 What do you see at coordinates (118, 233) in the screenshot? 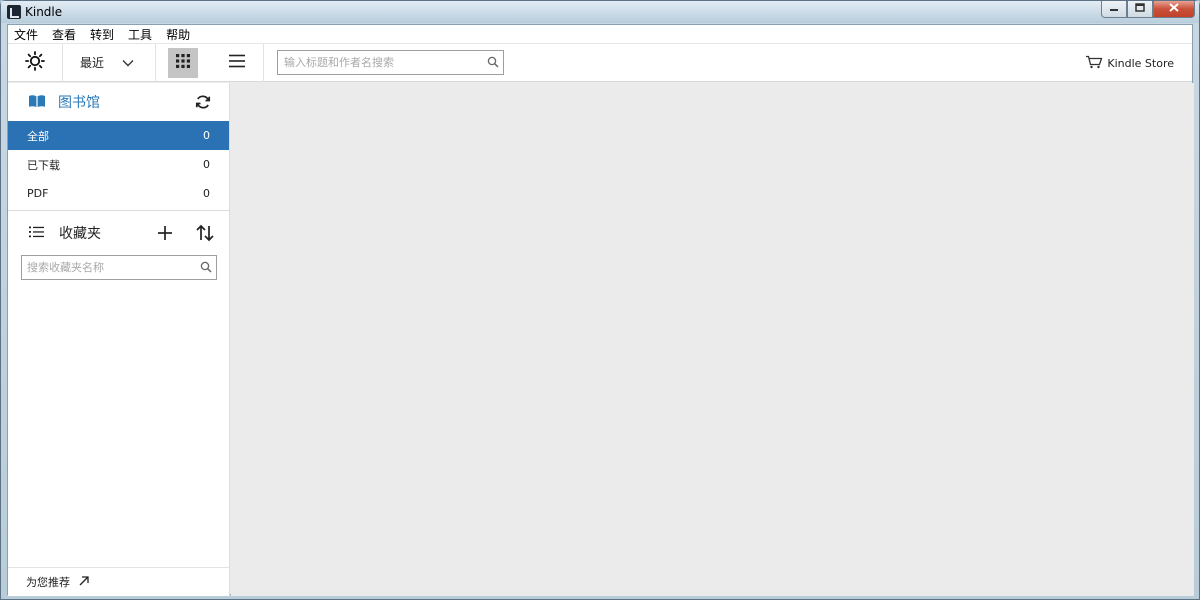
I see `collections-header: 收藏夹` at bounding box center [118, 233].